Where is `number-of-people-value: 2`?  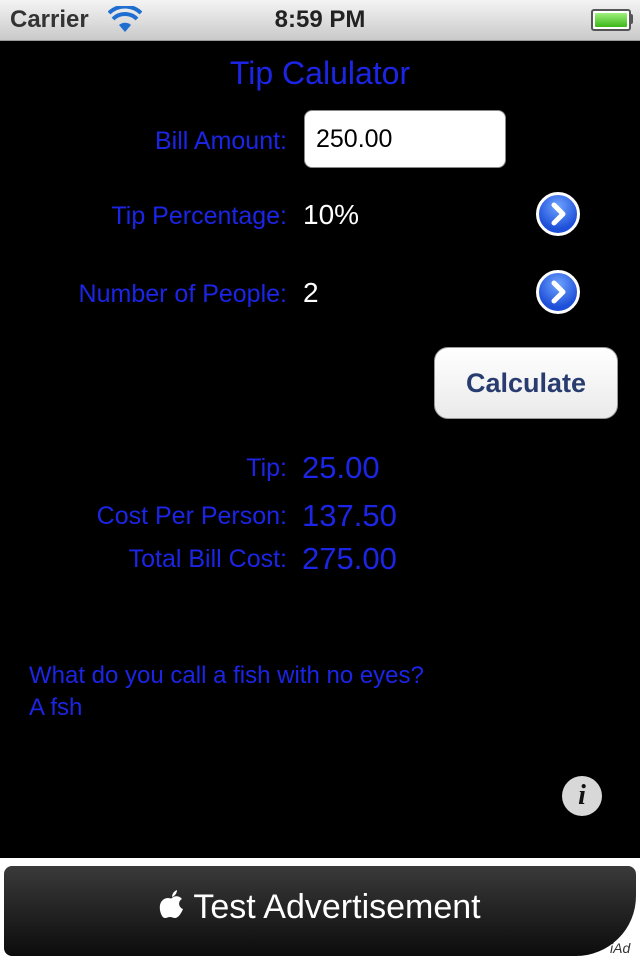 number-of-people-value: 2 is located at coordinates (311, 292).